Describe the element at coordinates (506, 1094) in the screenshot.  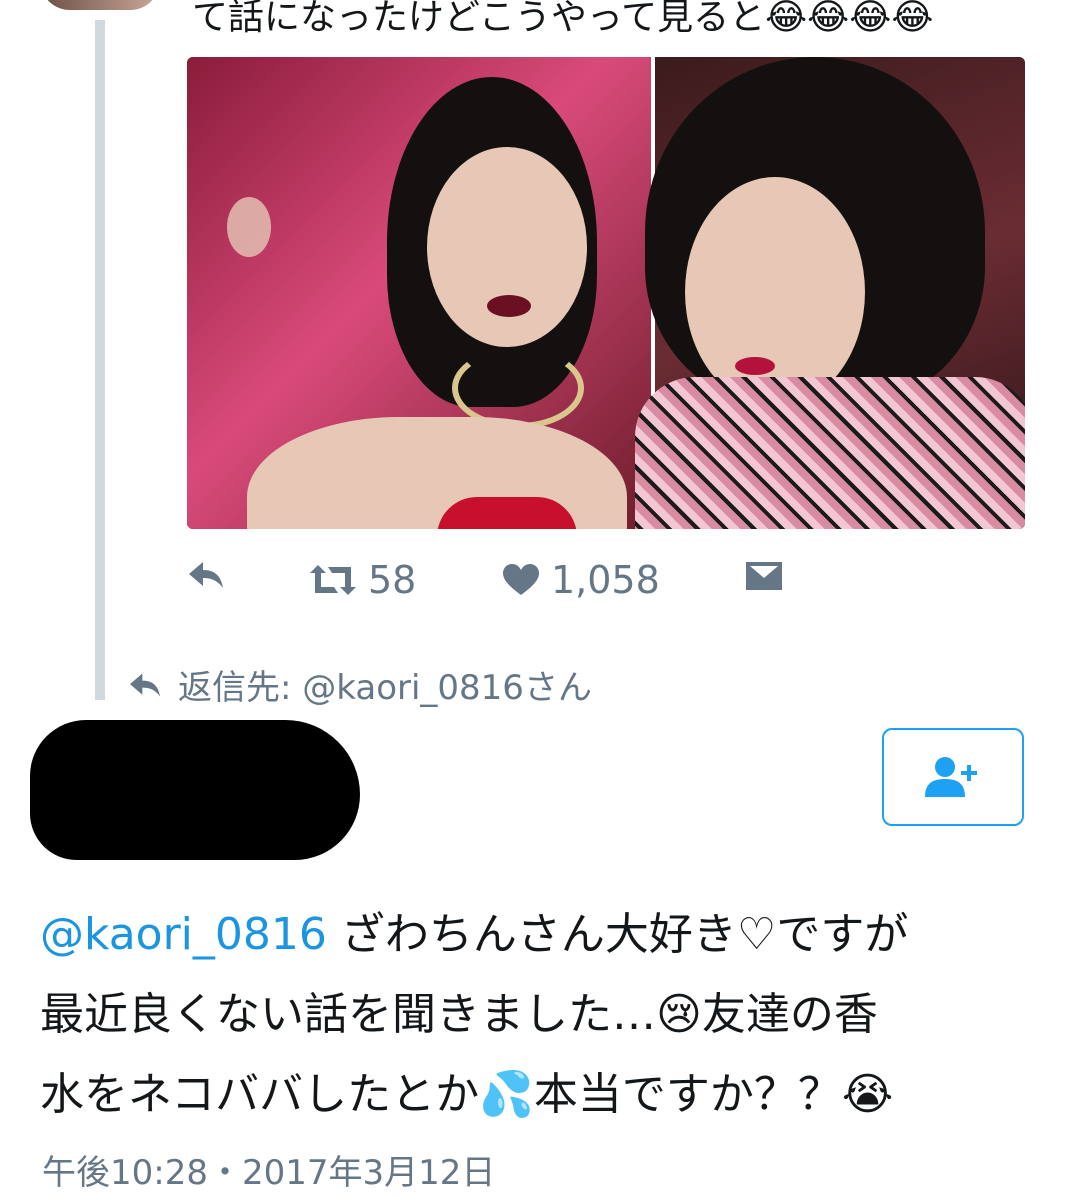
I see `sweat-droplets-emoji: 💦` at that location.